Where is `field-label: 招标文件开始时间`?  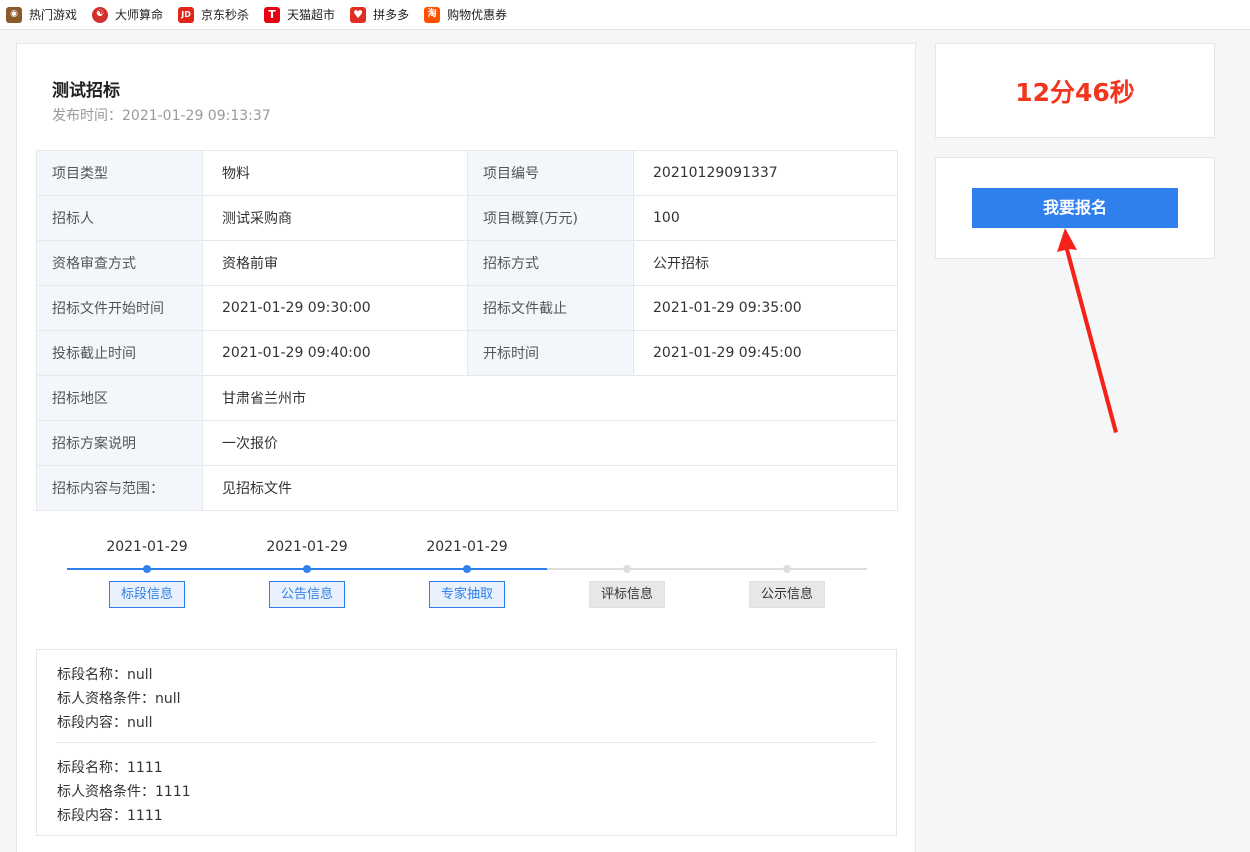 field-label: 招标文件开始时间 is located at coordinates (119, 308).